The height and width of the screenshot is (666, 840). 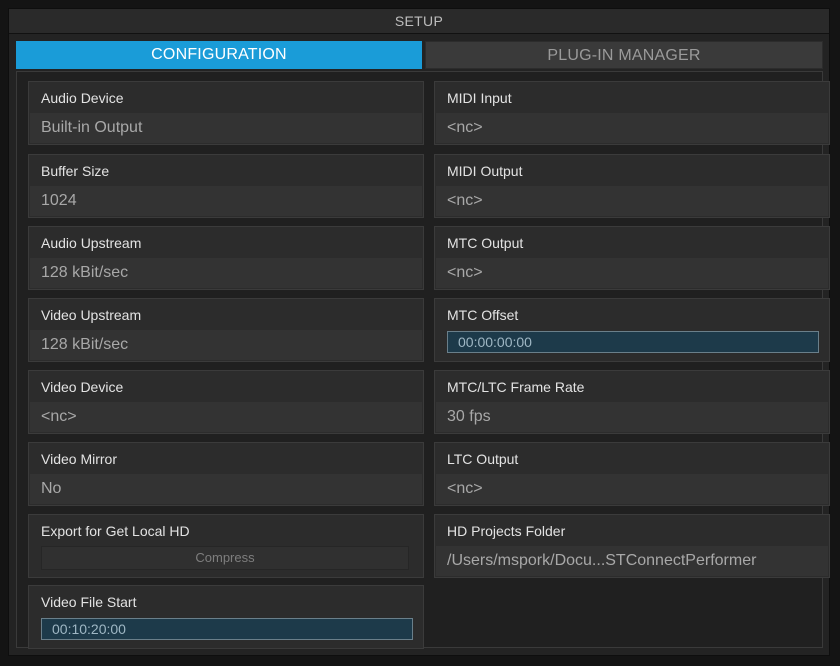 I want to click on audio-upstream-field: Audio Upstream 128 kBit/sec, so click(x=226, y=258).